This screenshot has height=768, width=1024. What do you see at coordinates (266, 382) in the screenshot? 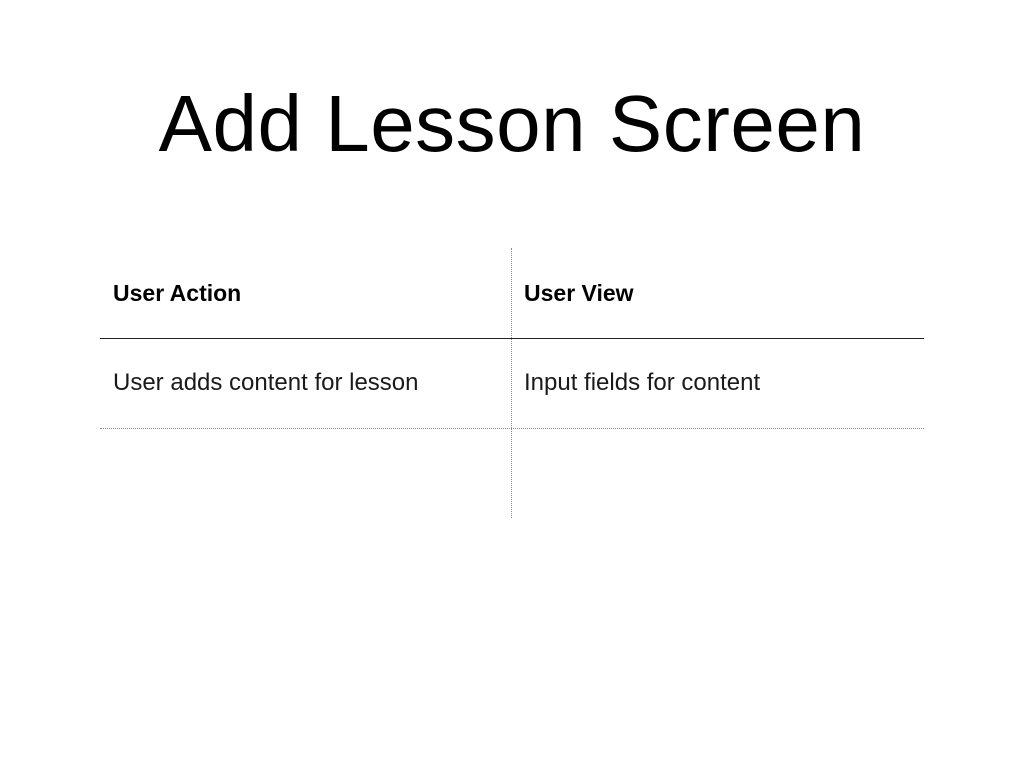
I see `cell-user-action: User adds content for lesson` at bounding box center [266, 382].